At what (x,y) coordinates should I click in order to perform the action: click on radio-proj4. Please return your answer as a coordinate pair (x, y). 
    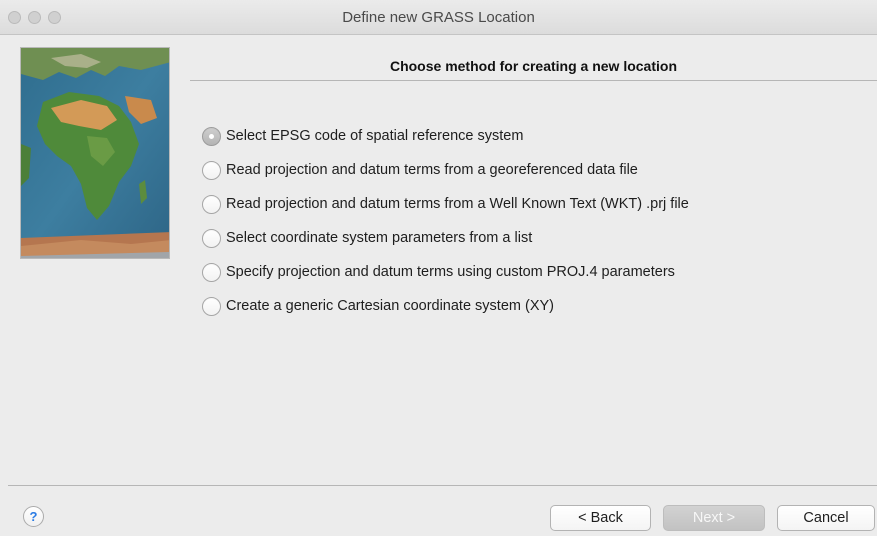
    Looking at the image, I should click on (211, 272).